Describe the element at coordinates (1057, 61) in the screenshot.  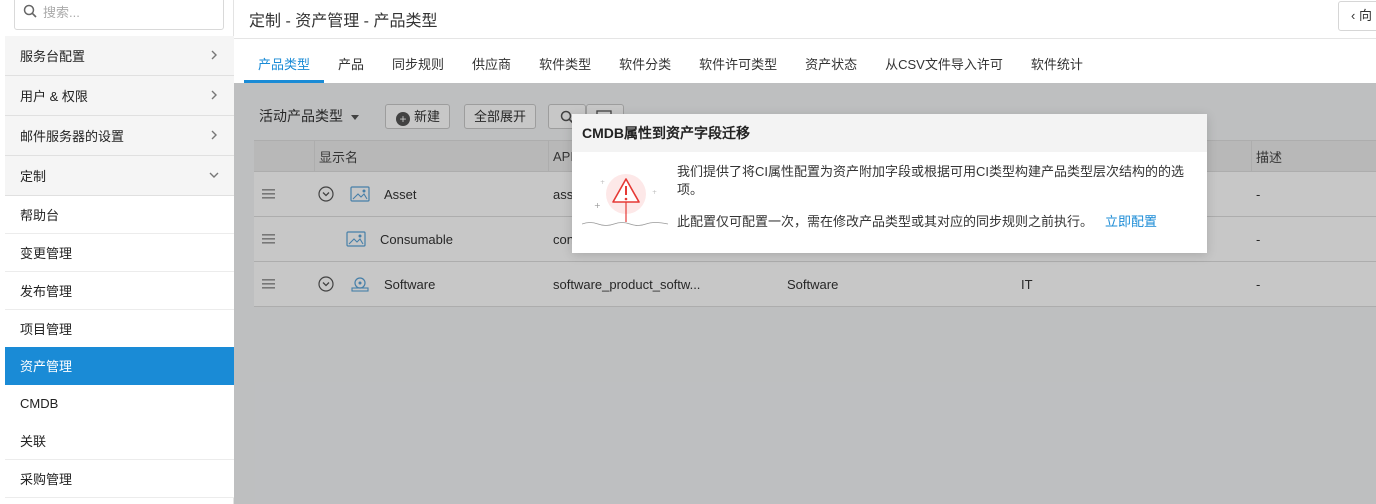
I see `tab-software-stats: 软件统计` at that location.